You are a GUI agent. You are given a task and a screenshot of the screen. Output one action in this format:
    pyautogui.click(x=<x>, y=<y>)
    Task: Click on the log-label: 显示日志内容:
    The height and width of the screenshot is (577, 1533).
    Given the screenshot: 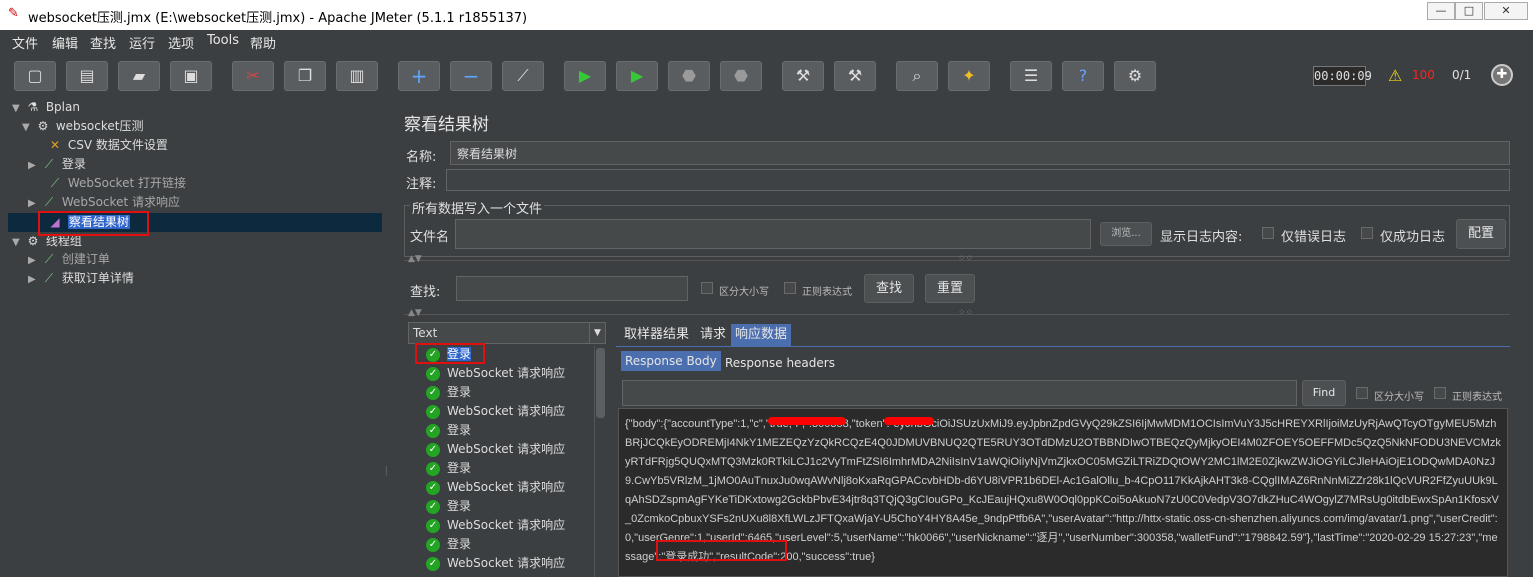 What is the action you would take?
    pyautogui.click(x=1201, y=237)
    